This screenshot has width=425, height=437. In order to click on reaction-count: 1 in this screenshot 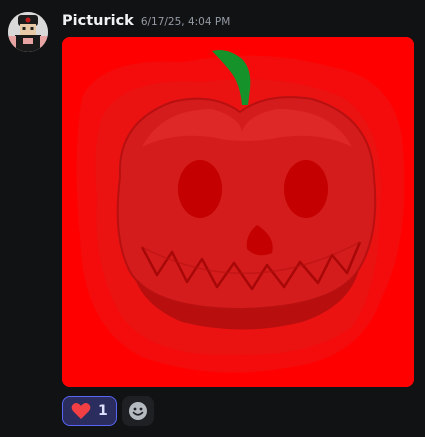, I will do `click(103, 411)`.